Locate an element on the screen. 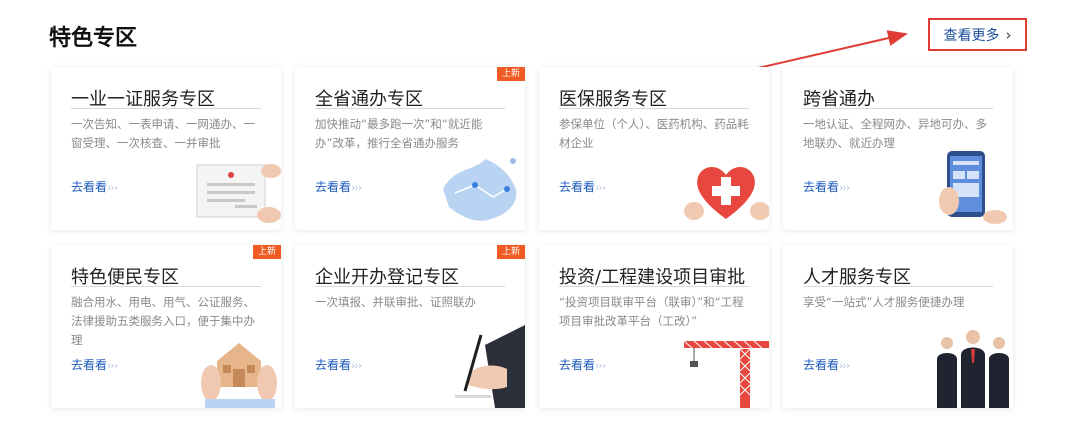 The height and width of the screenshot is (437, 1080). construction-crane-illustration is located at coordinates (726, 374).